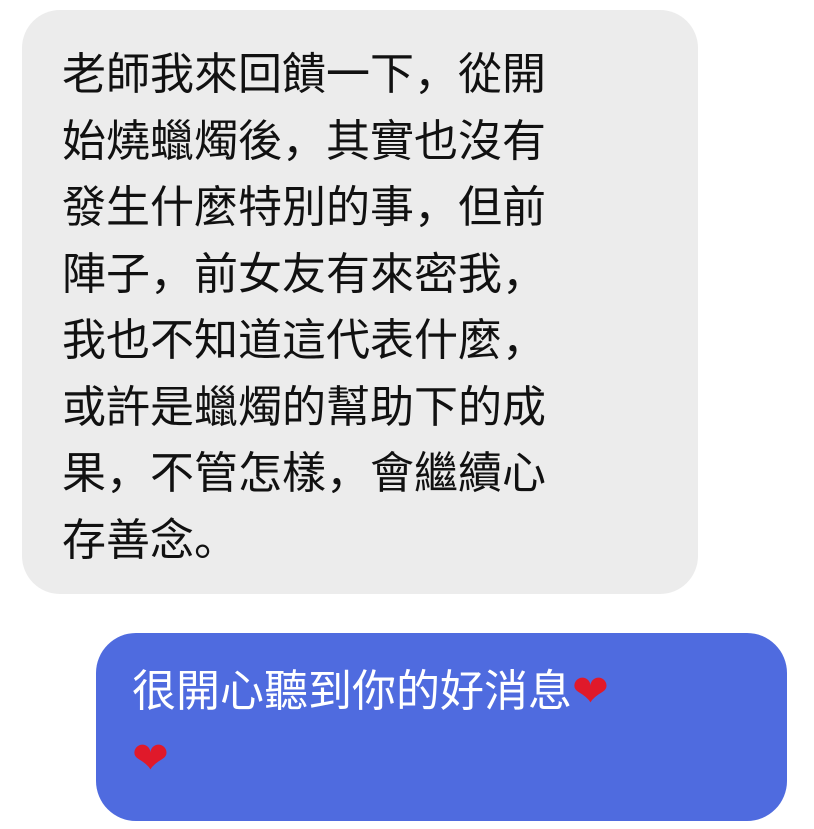 This screenshot has width=814, height=829. Describe the element at coordinates (304, 141) in the screenshot. I see `incoming-message-line: 始燒蠟燭後，其實也沒有` at that location.